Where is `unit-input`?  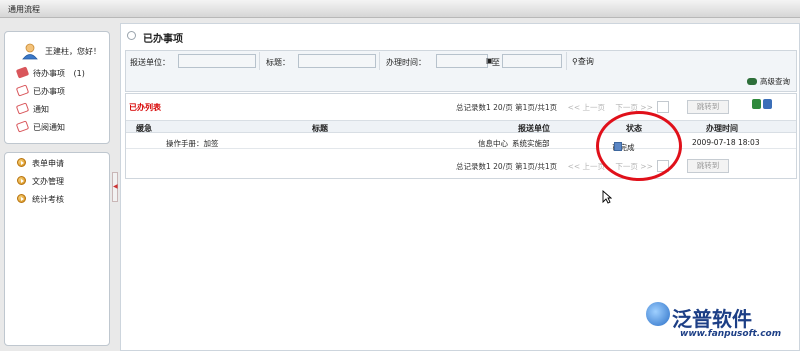 unit-input is located at coordinates (217, 61).